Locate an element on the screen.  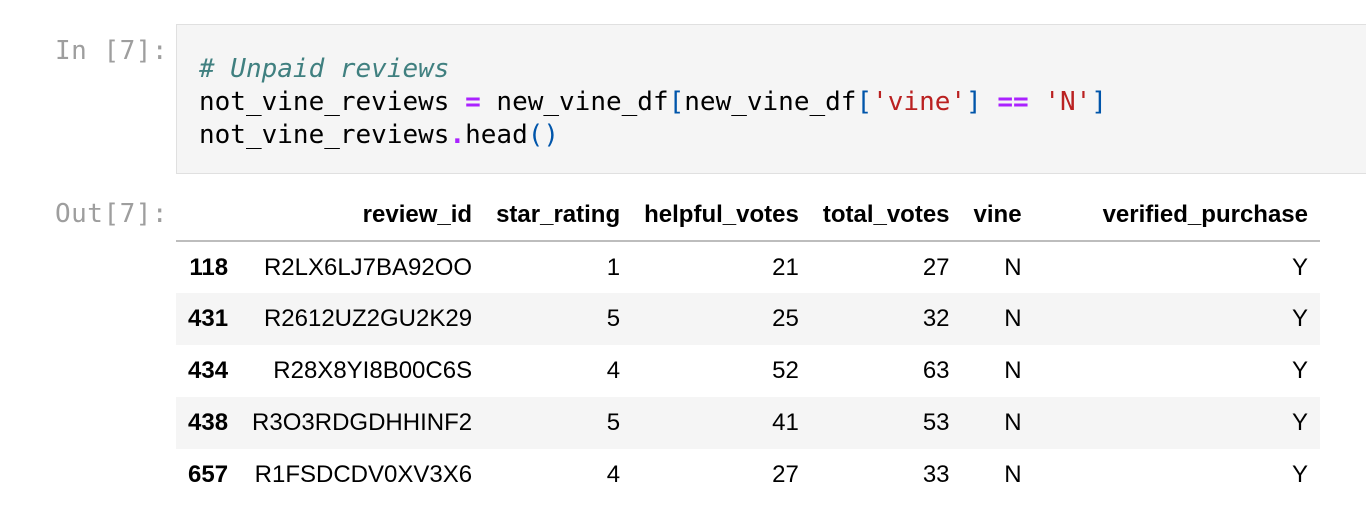
column-header: star_rating is located at coordinates (558, 216).